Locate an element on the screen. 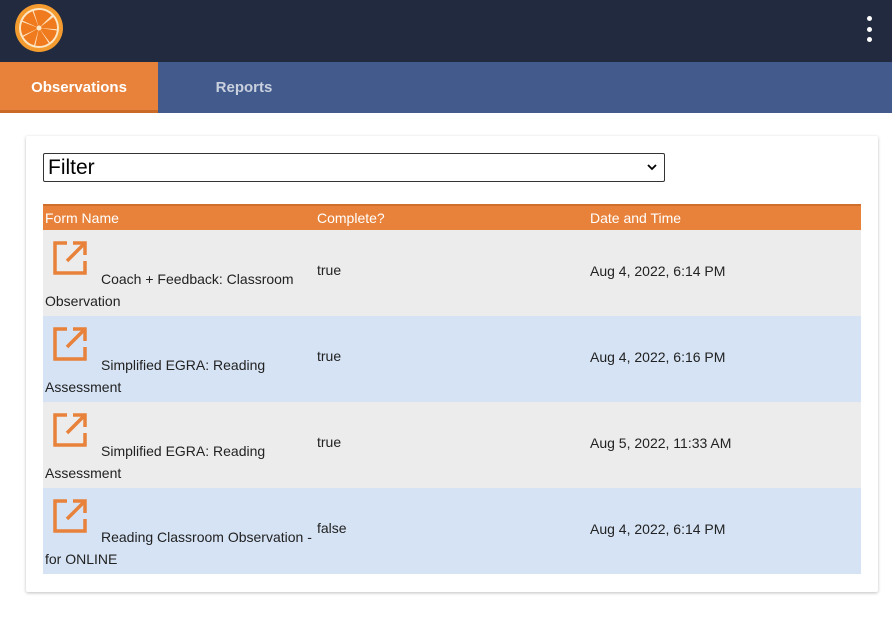  top-app-bar is located at coordinates (446, 31).